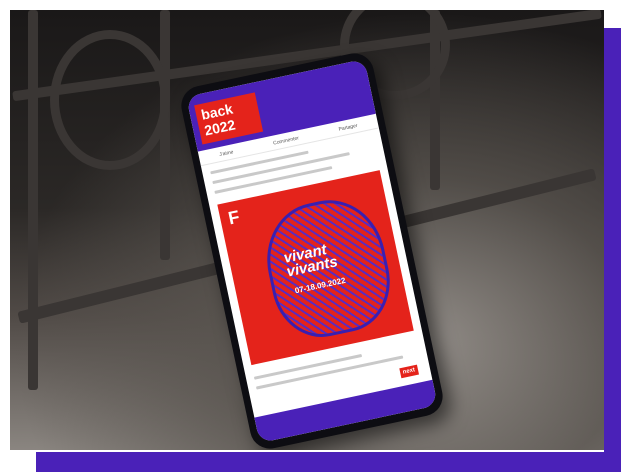 The height and width of the screenshot is (472, 621). I want to click on post-image: F vivant vivants 07-18.09.2022, so click(315, 268).